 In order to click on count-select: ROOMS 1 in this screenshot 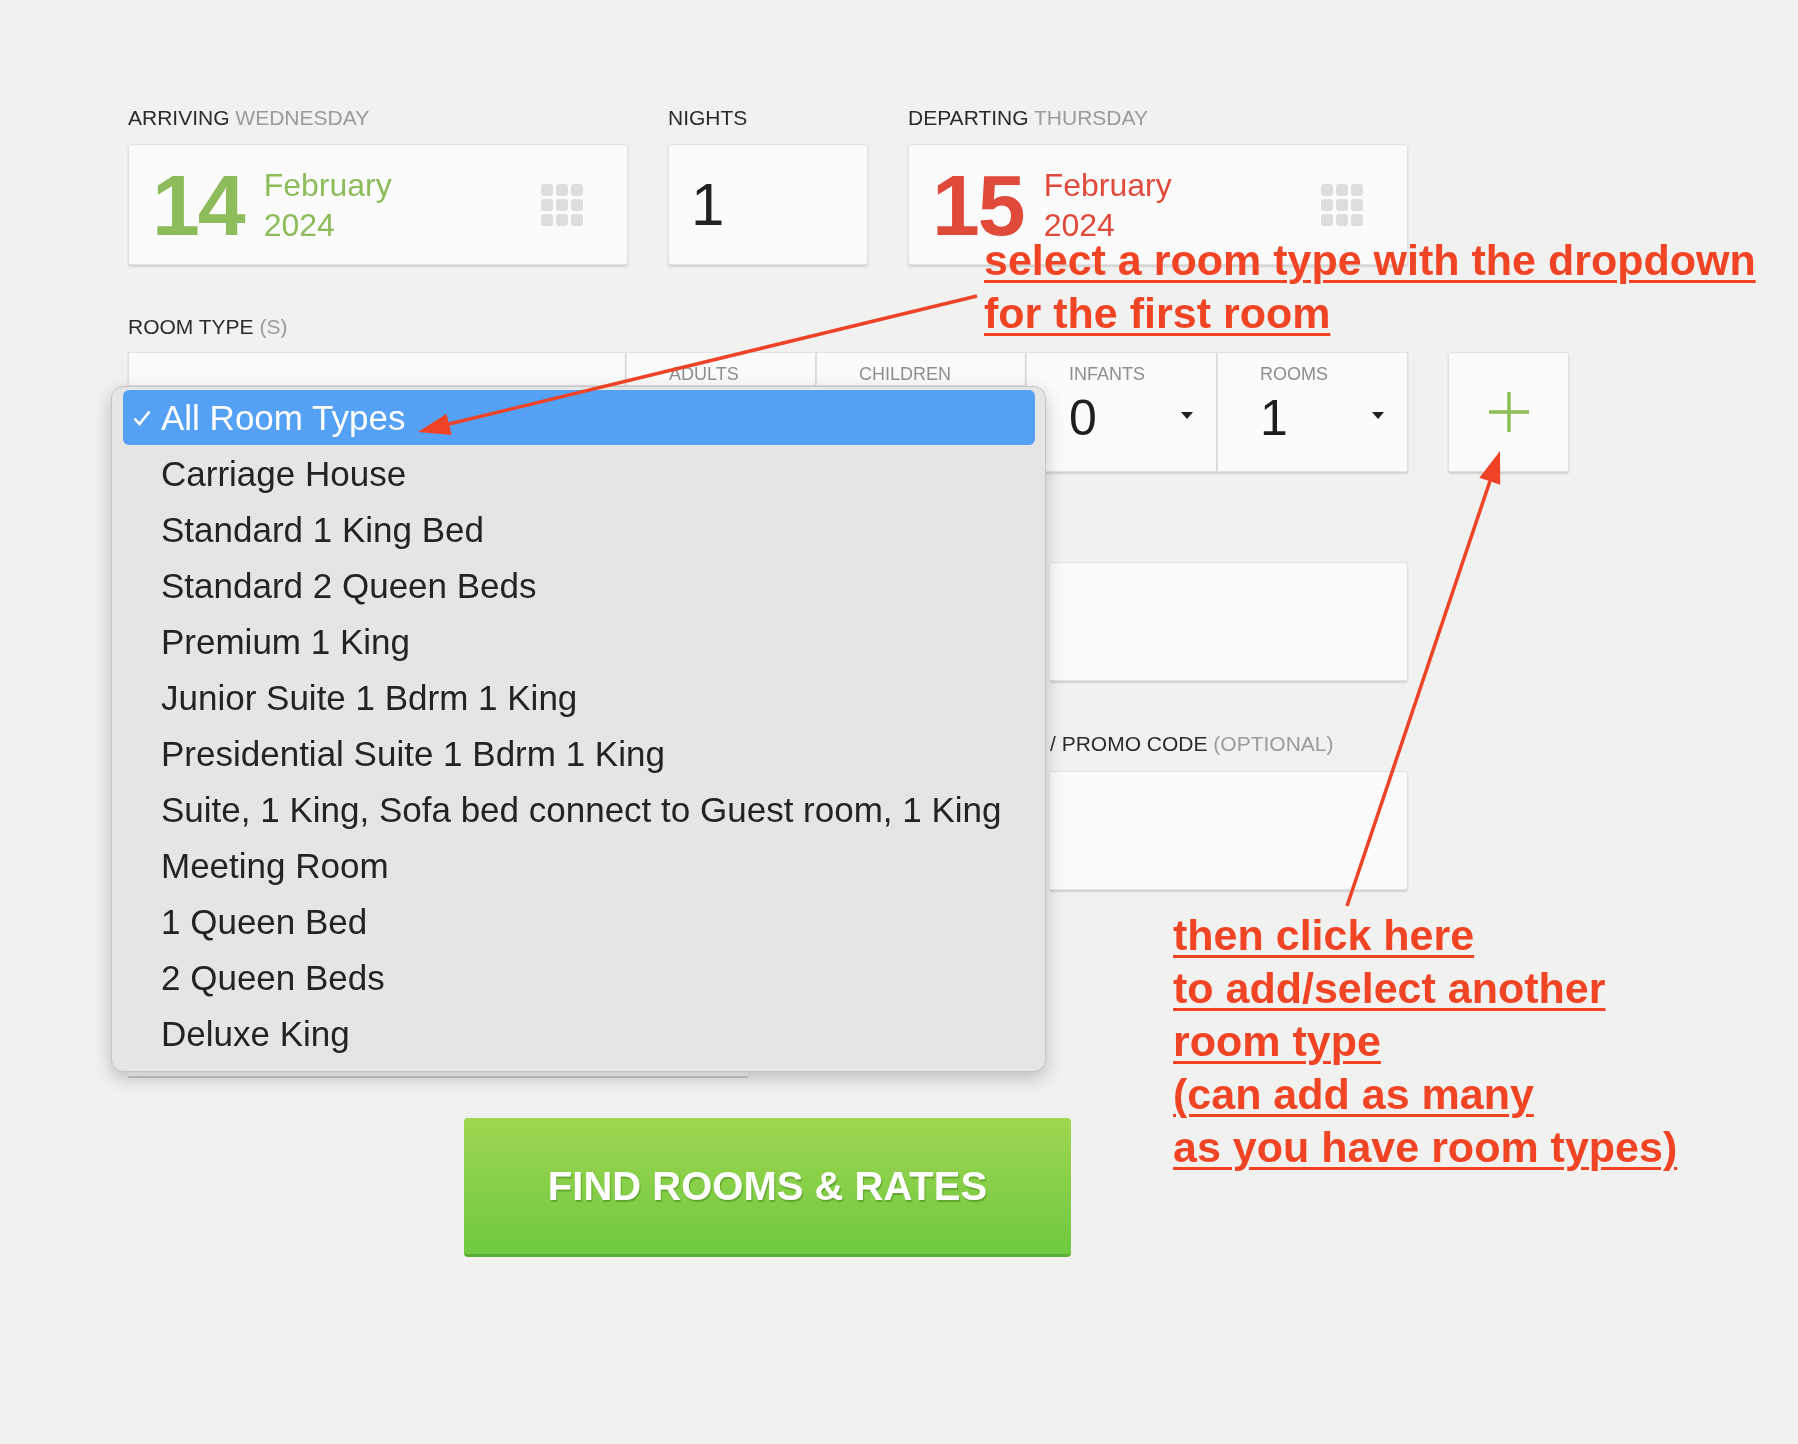, I will do `click(1312, 412)`.